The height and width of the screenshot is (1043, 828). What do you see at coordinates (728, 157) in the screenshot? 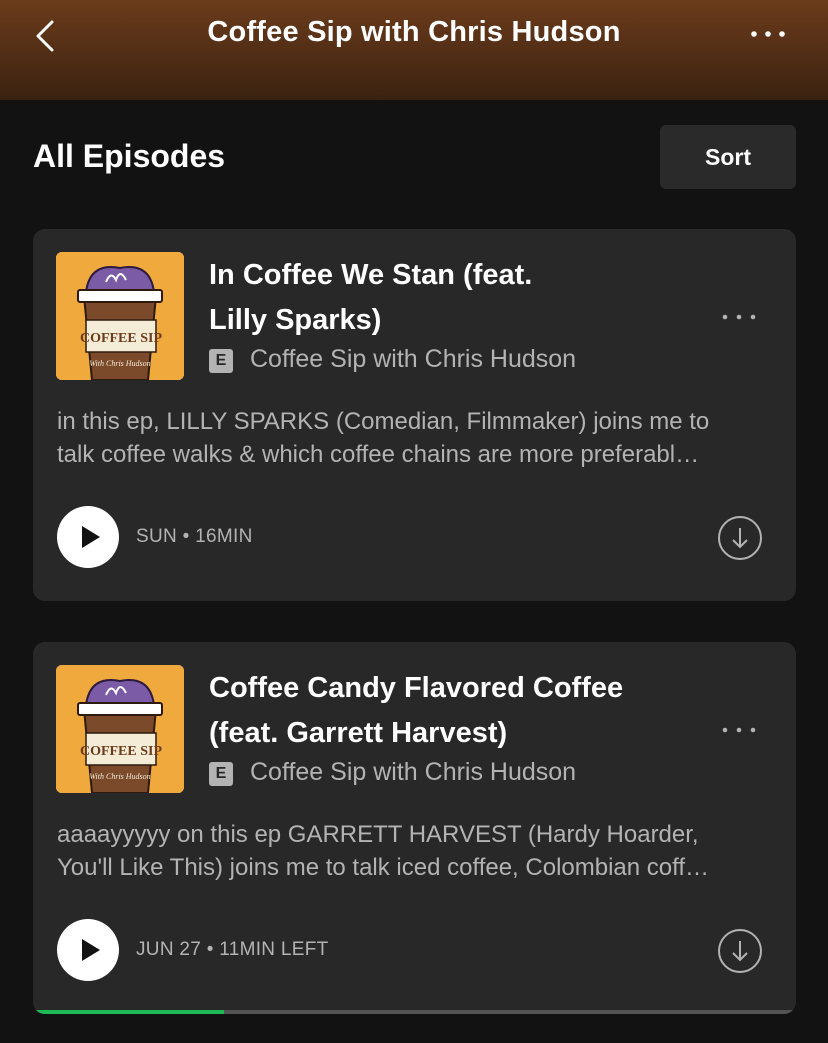
I see `sort-button: Sort` at bounding box center [728, 157].